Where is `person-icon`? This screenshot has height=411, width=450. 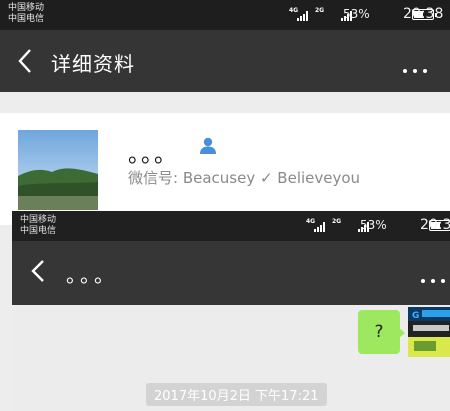
person-icon is located at coordinates (208, 146).